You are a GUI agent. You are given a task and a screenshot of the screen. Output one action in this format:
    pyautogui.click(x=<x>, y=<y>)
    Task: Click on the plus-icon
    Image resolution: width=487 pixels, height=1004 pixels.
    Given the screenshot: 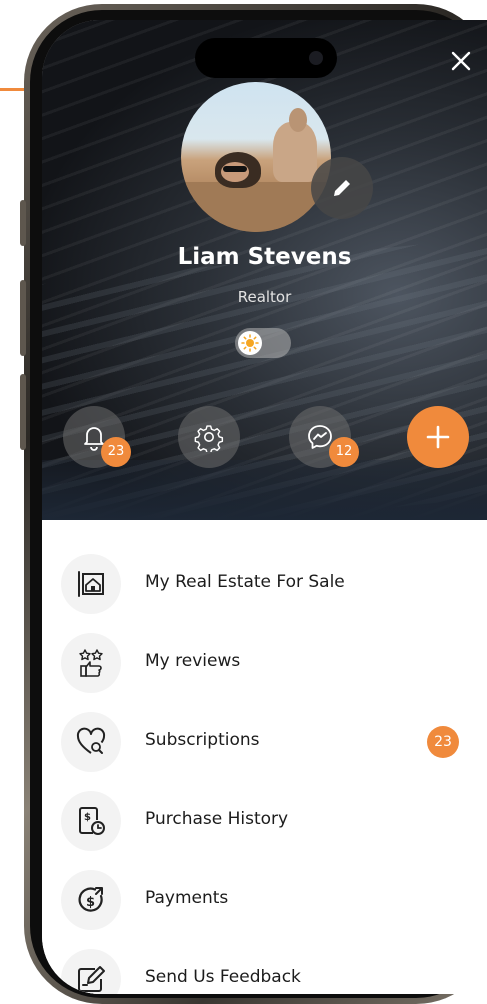 What is the action you would take?
    pyautogui.click(x=438, y=437)
    